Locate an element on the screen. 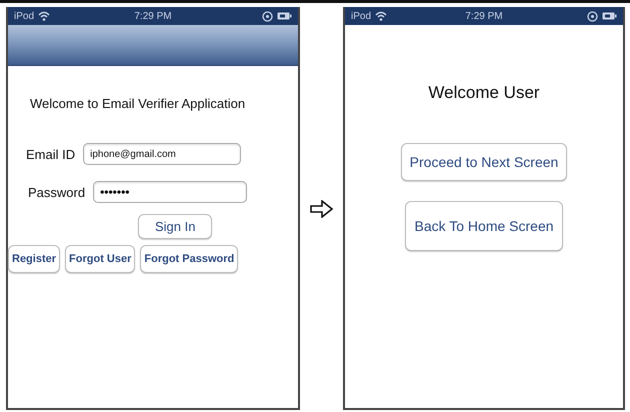  field-label: Email ID is located at coordinates (51, 154).